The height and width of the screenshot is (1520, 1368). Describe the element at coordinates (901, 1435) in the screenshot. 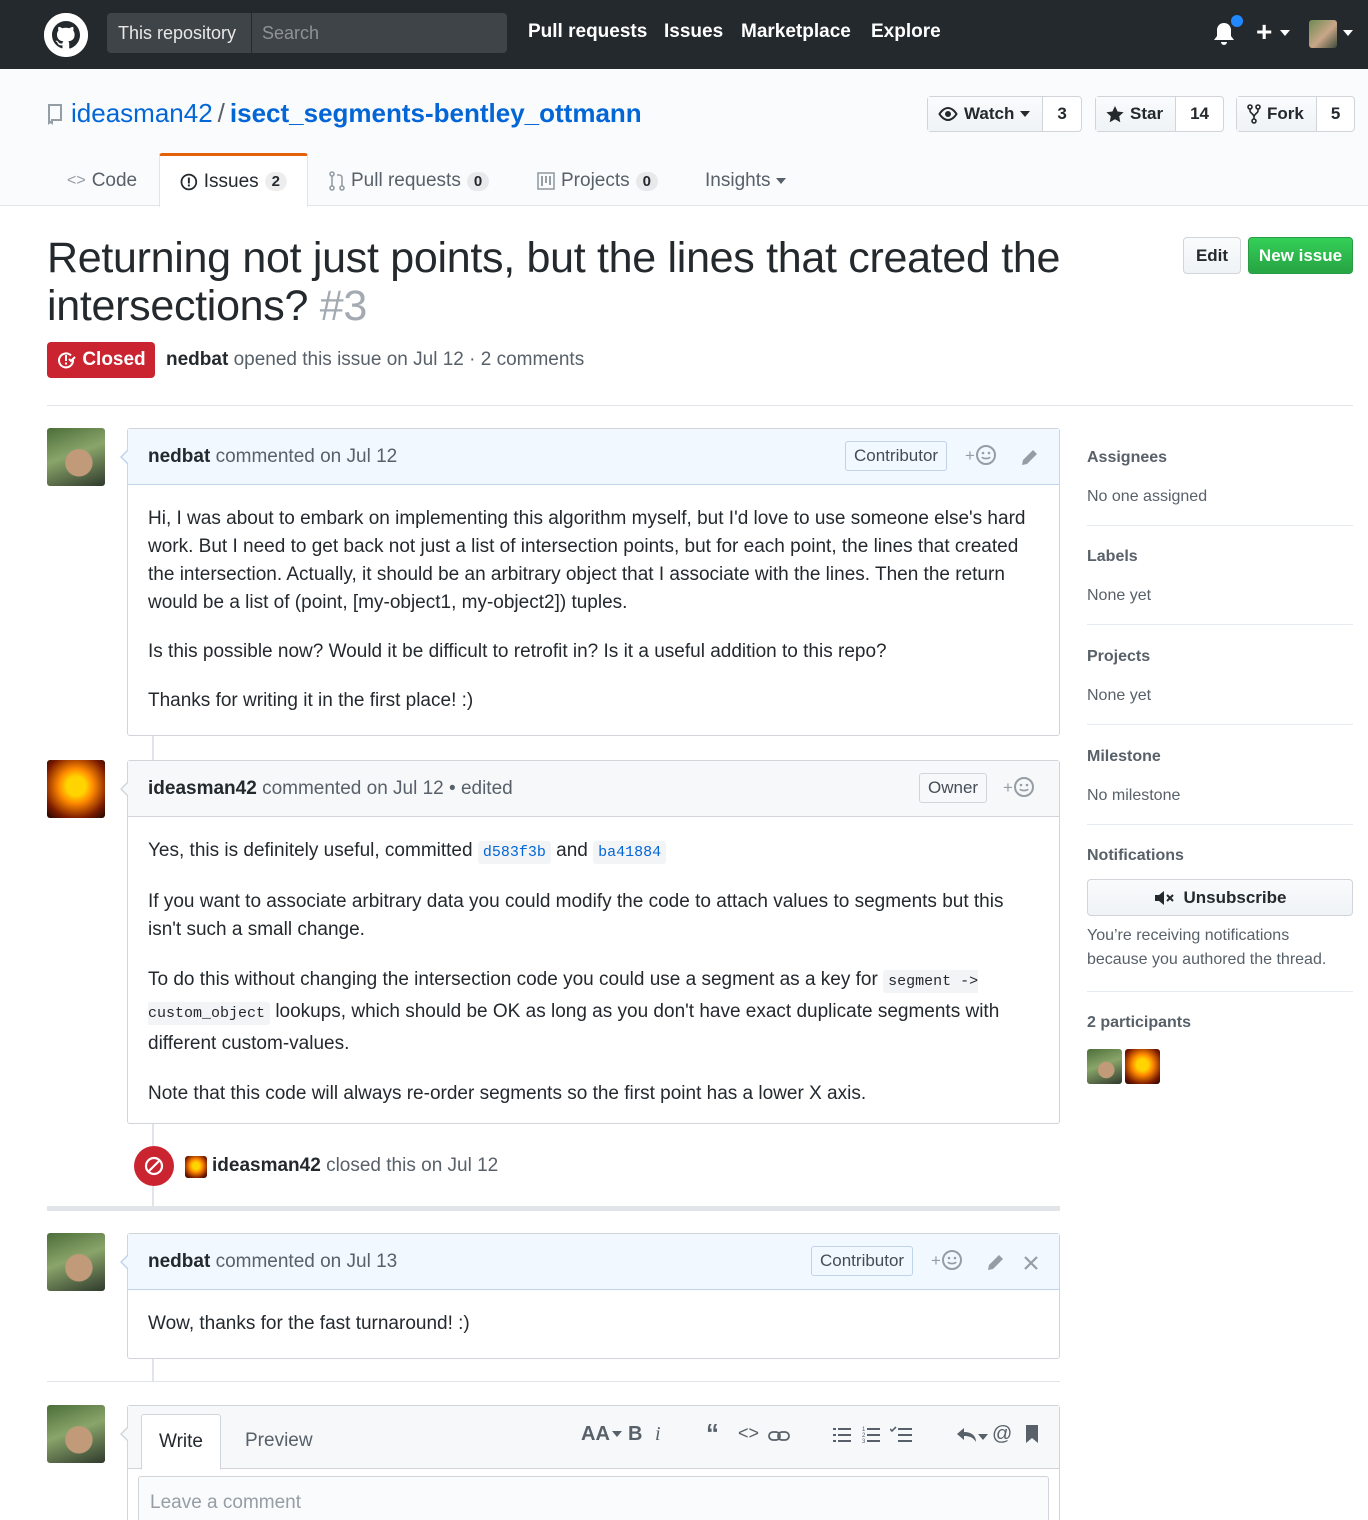

I see `task-list-icon` at that location.